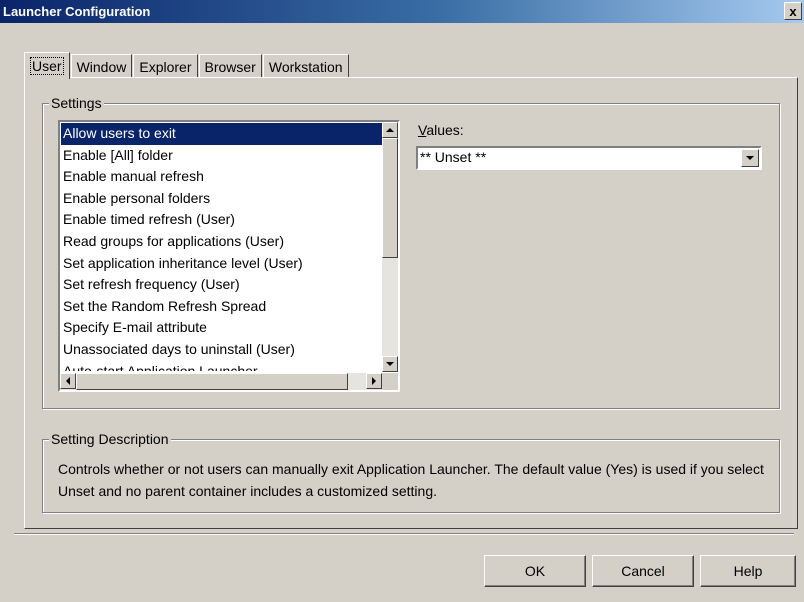 The height and width of the screenshot is (602, 804). What do you see at coordinates (390, 198) in the screenshot?
I see `vertical-scroll-thumb` at bounding box center [390, 198].